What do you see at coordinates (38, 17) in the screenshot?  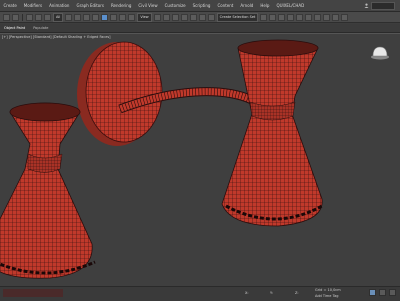 I see `unlink-button` at bounding box center [38, 17].